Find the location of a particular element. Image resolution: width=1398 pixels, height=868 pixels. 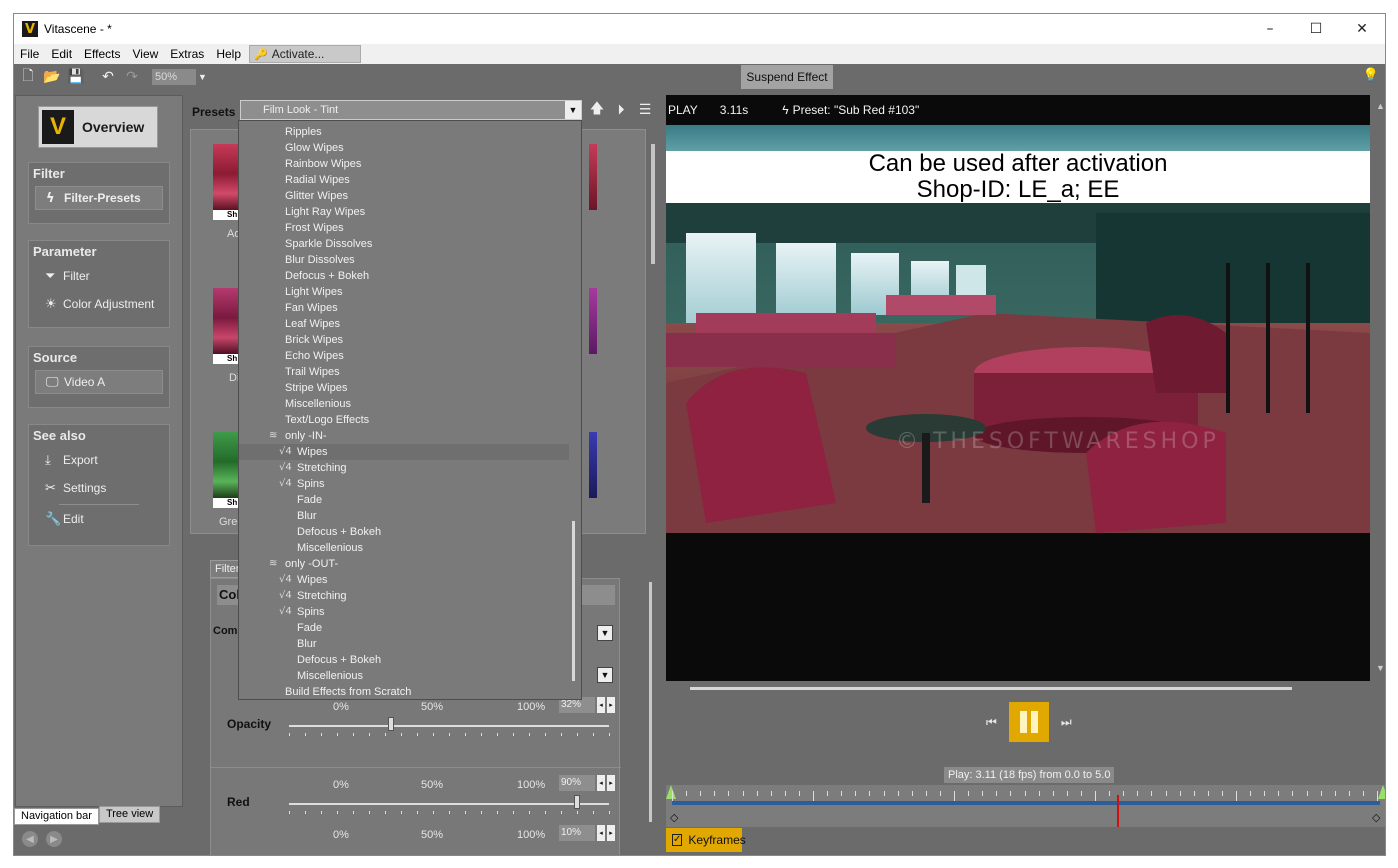

dropdown-item: Defocus + Bokeh is located at coordinates (404, 276).